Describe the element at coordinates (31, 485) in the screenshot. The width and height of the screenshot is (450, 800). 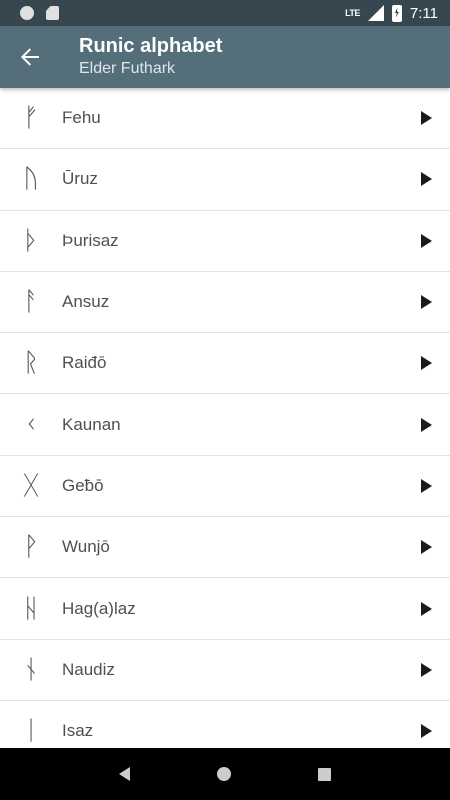
I see `rune-glyph: ᚷ` at that location.